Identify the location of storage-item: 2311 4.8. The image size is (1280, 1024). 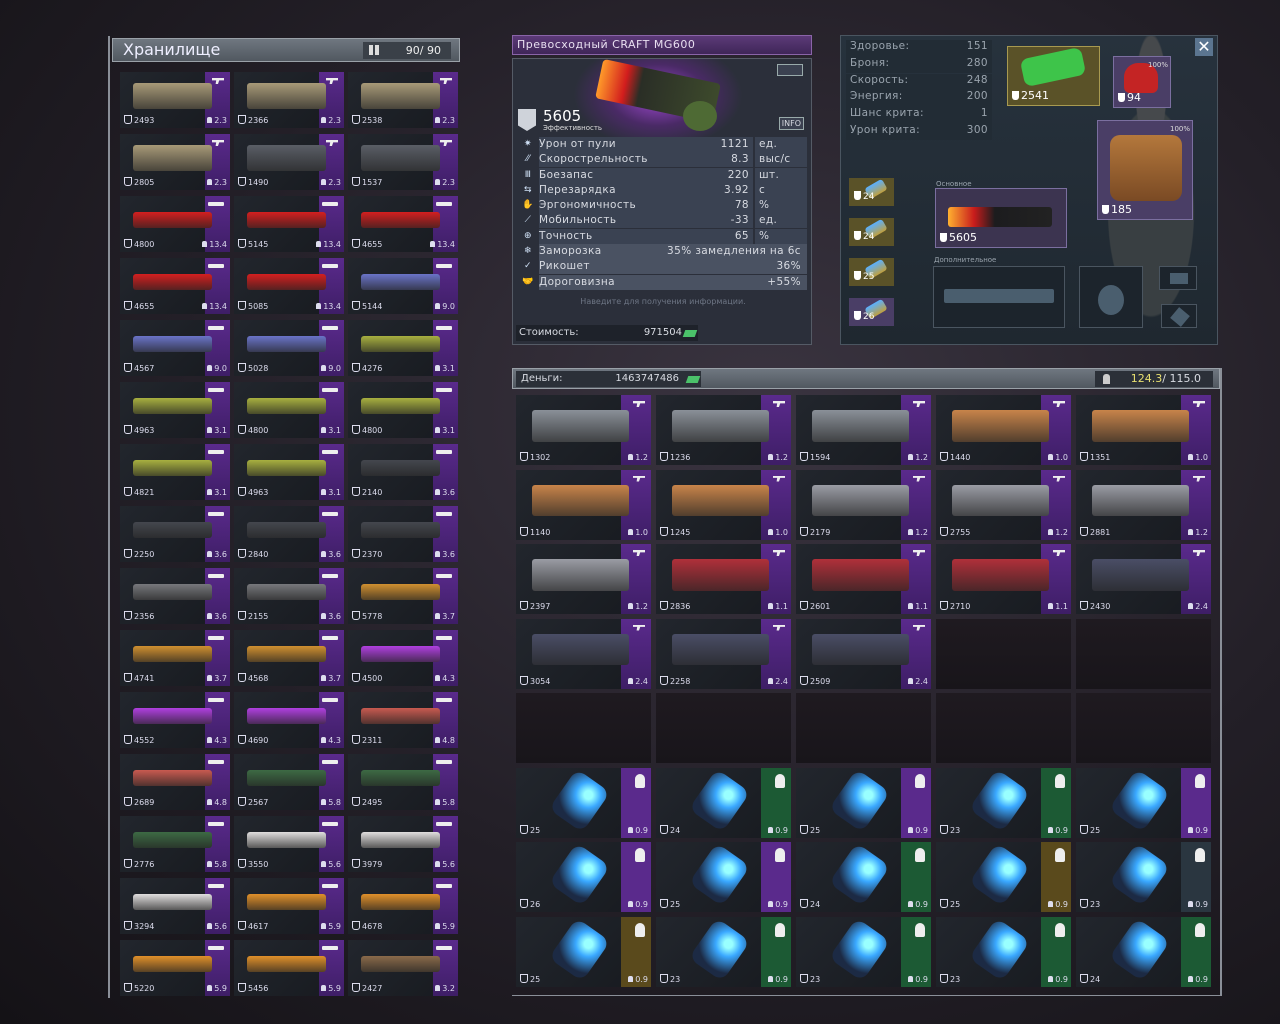
(403, 720).